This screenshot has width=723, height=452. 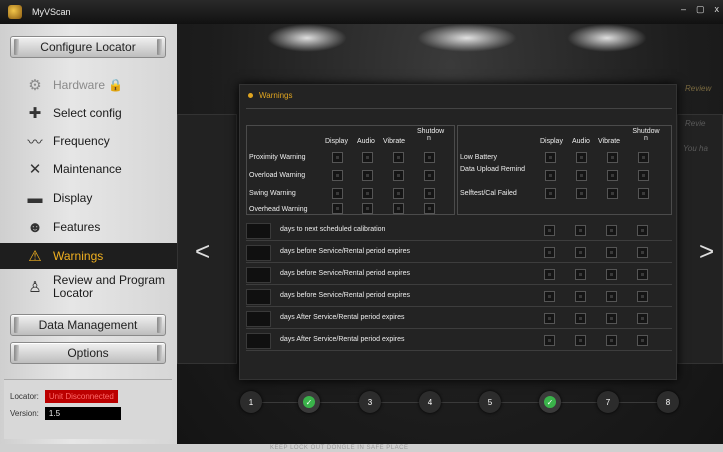 I want to click on step-3: 3, so click(x=370, y=402).